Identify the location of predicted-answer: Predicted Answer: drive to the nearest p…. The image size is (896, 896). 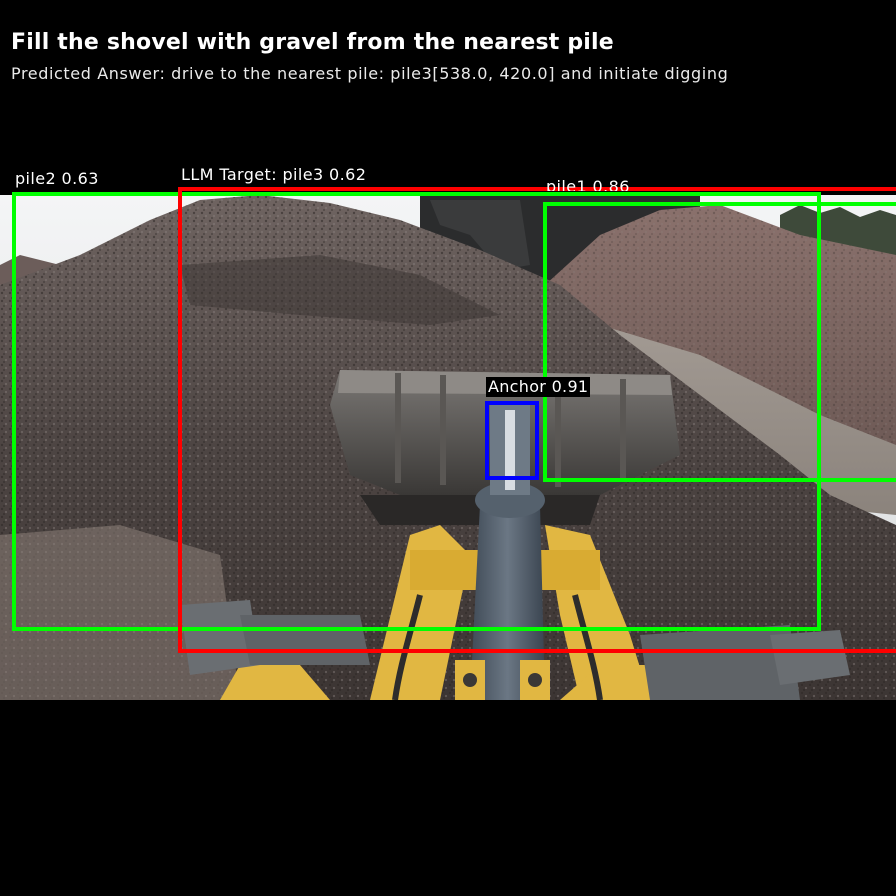
(370, 73).